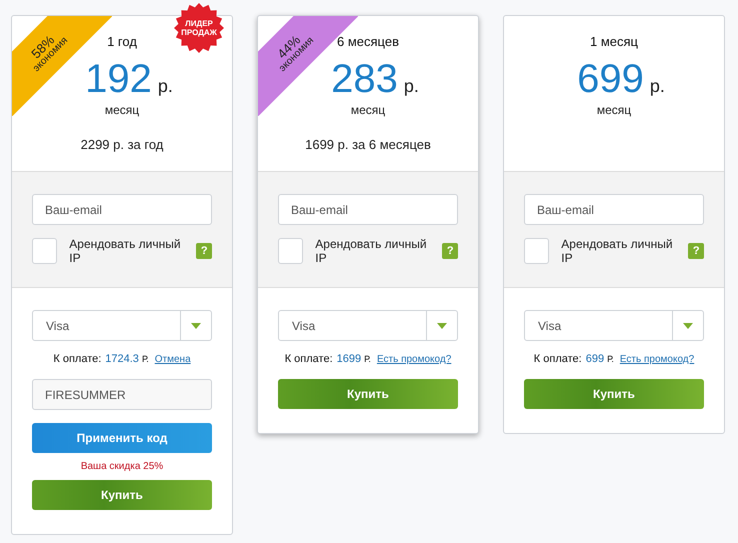 The width and height of the screenshot is (738, 543). What do you see at coordinates (368, 144) in the screenshot?
I see `total-price: 1699 р. за 6 месяцев` at bounding box center [368, 144].